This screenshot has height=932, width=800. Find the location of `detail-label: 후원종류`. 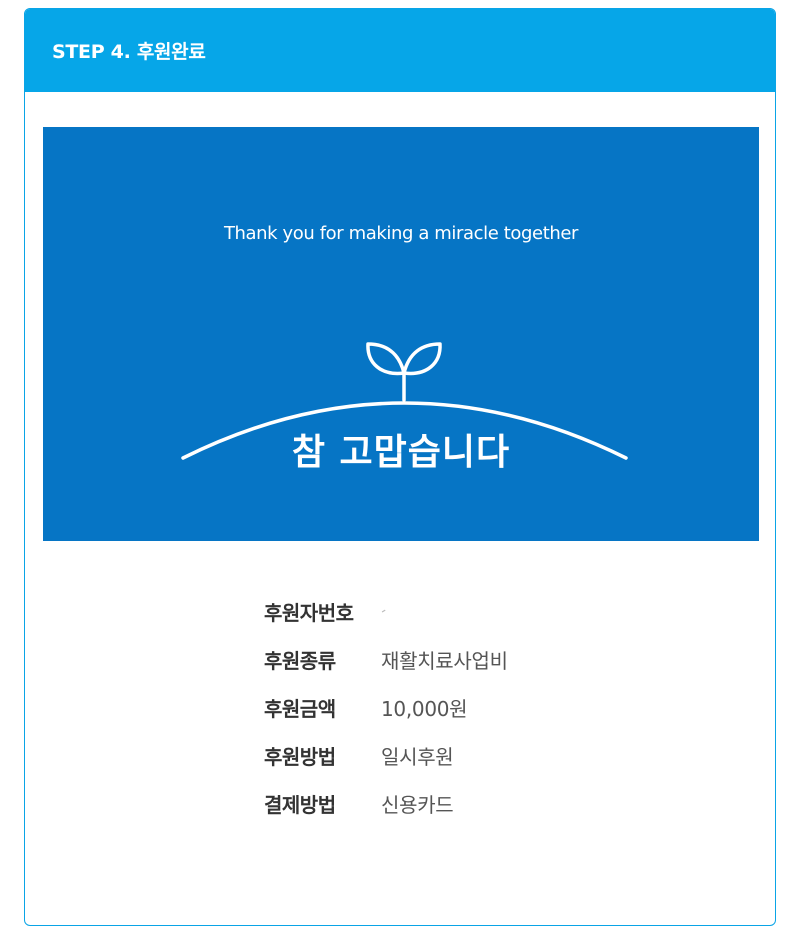

detail-label: 후원종류 is located at coordinates (300, 660).